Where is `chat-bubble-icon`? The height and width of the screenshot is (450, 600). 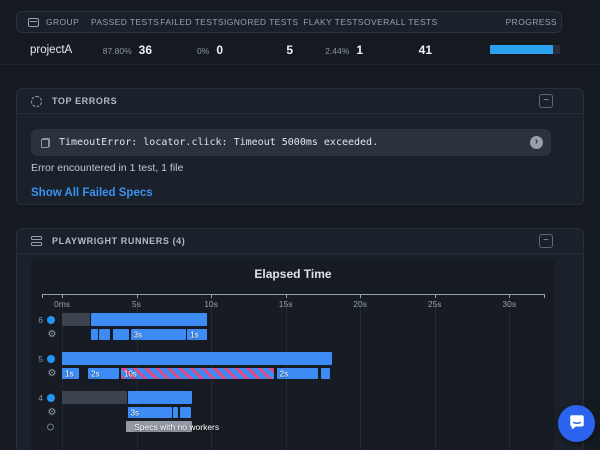 chat-bubble-icon is located at coordinates (577, 423).